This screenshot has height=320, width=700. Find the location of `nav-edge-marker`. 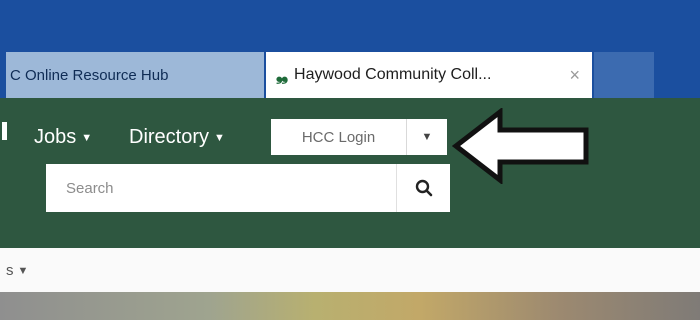

nav-edge-marker is located at coordinates (4, 131).